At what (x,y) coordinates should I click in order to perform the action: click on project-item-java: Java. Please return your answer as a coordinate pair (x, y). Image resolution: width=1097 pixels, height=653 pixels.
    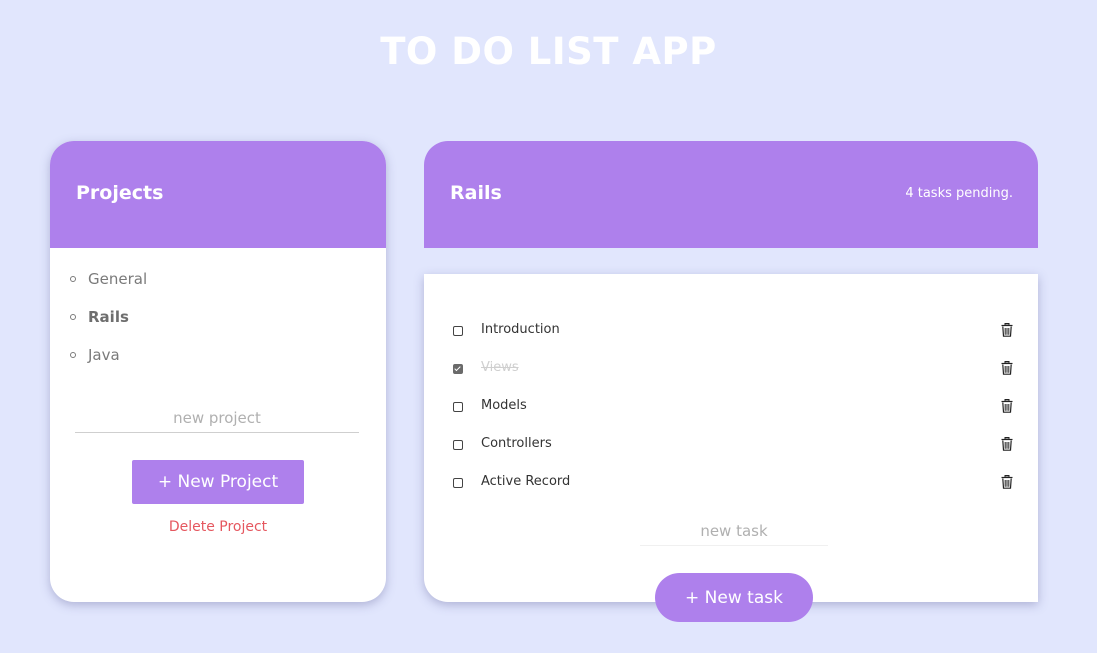
    Looking at the image, I should click on (108, 363).